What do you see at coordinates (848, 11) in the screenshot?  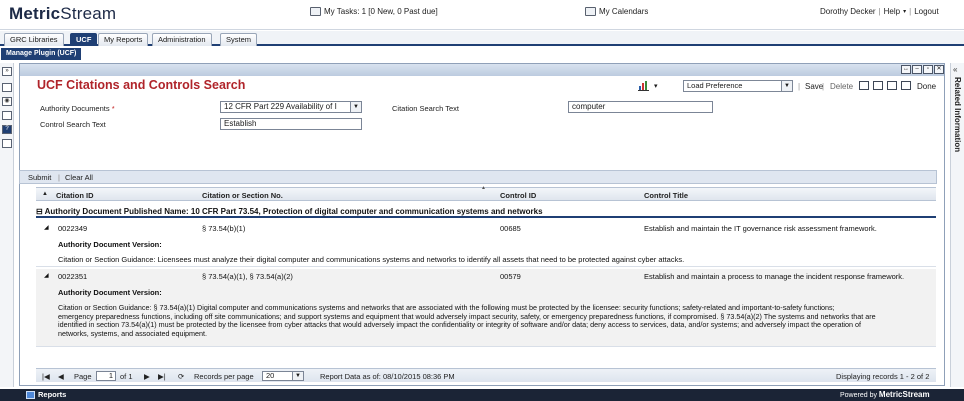 I see `user-name: Dorothy Decker` at bounding box center [848, 11].